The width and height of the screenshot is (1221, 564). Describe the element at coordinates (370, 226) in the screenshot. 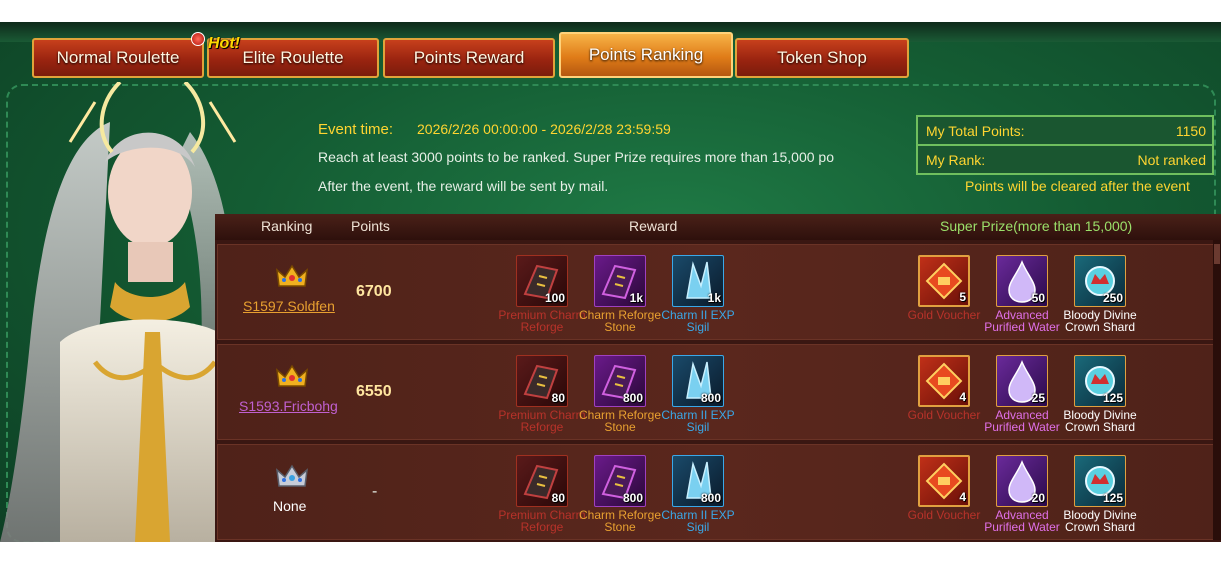

I see `header-points: Points` at that location.